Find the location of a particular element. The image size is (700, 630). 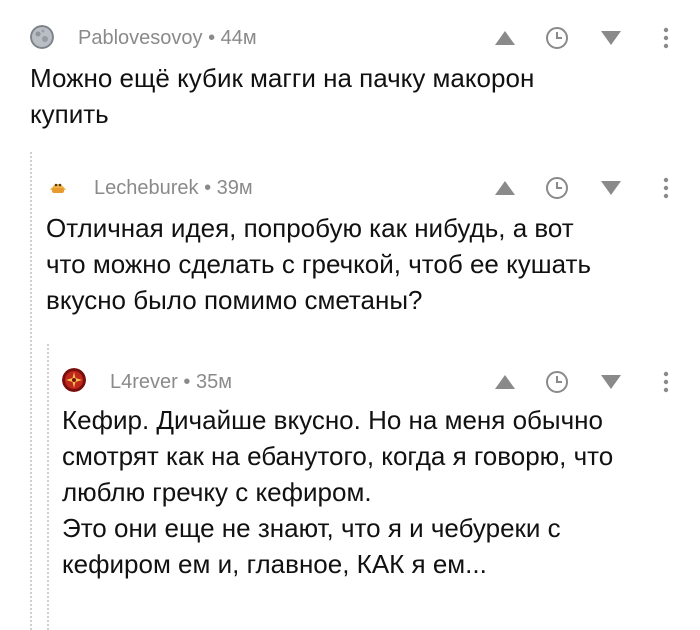

cartoon-avatar is located at coordinates (58, 186).